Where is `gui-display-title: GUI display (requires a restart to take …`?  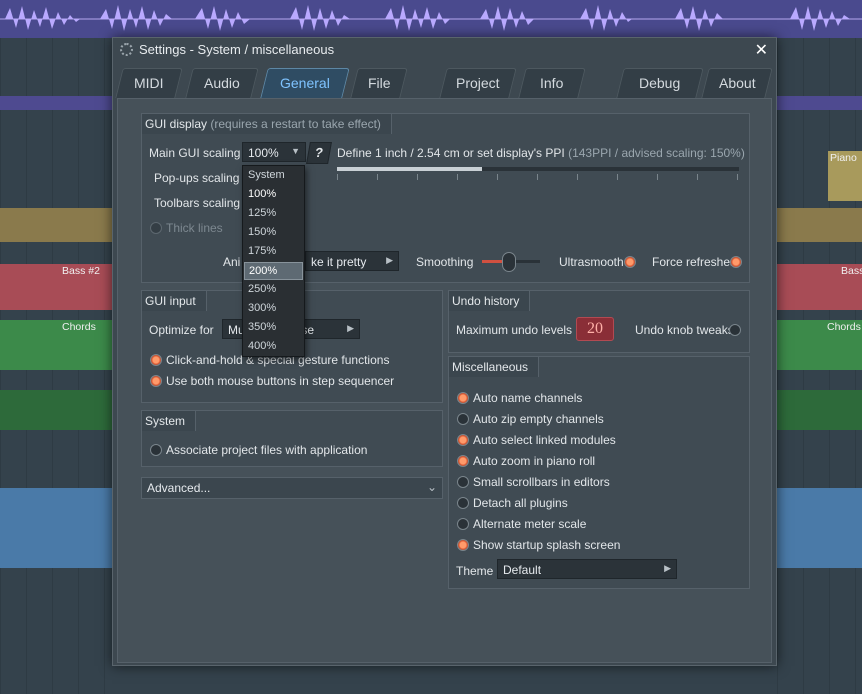 gui-display-title: GUI display (requires a restart to take … is located at coordinates (267, 124).